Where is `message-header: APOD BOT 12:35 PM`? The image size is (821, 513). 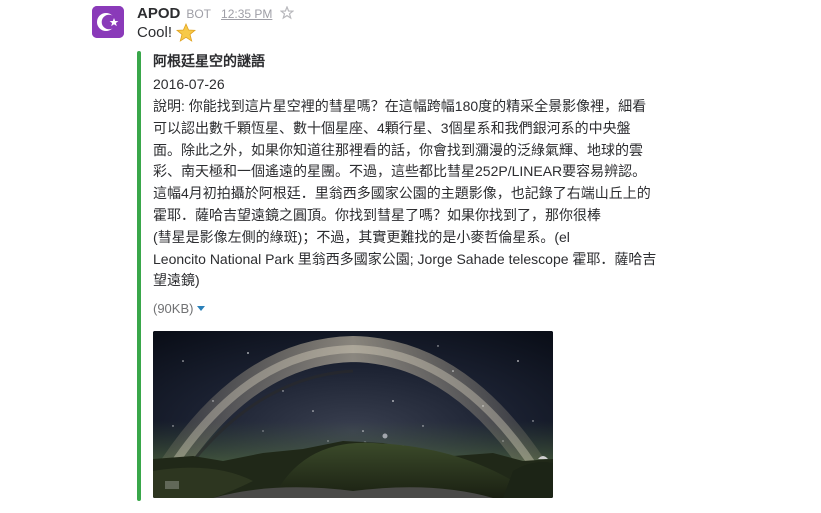 message-header: APOD BOT 12:35 PM is located at coordinates (216, 14).